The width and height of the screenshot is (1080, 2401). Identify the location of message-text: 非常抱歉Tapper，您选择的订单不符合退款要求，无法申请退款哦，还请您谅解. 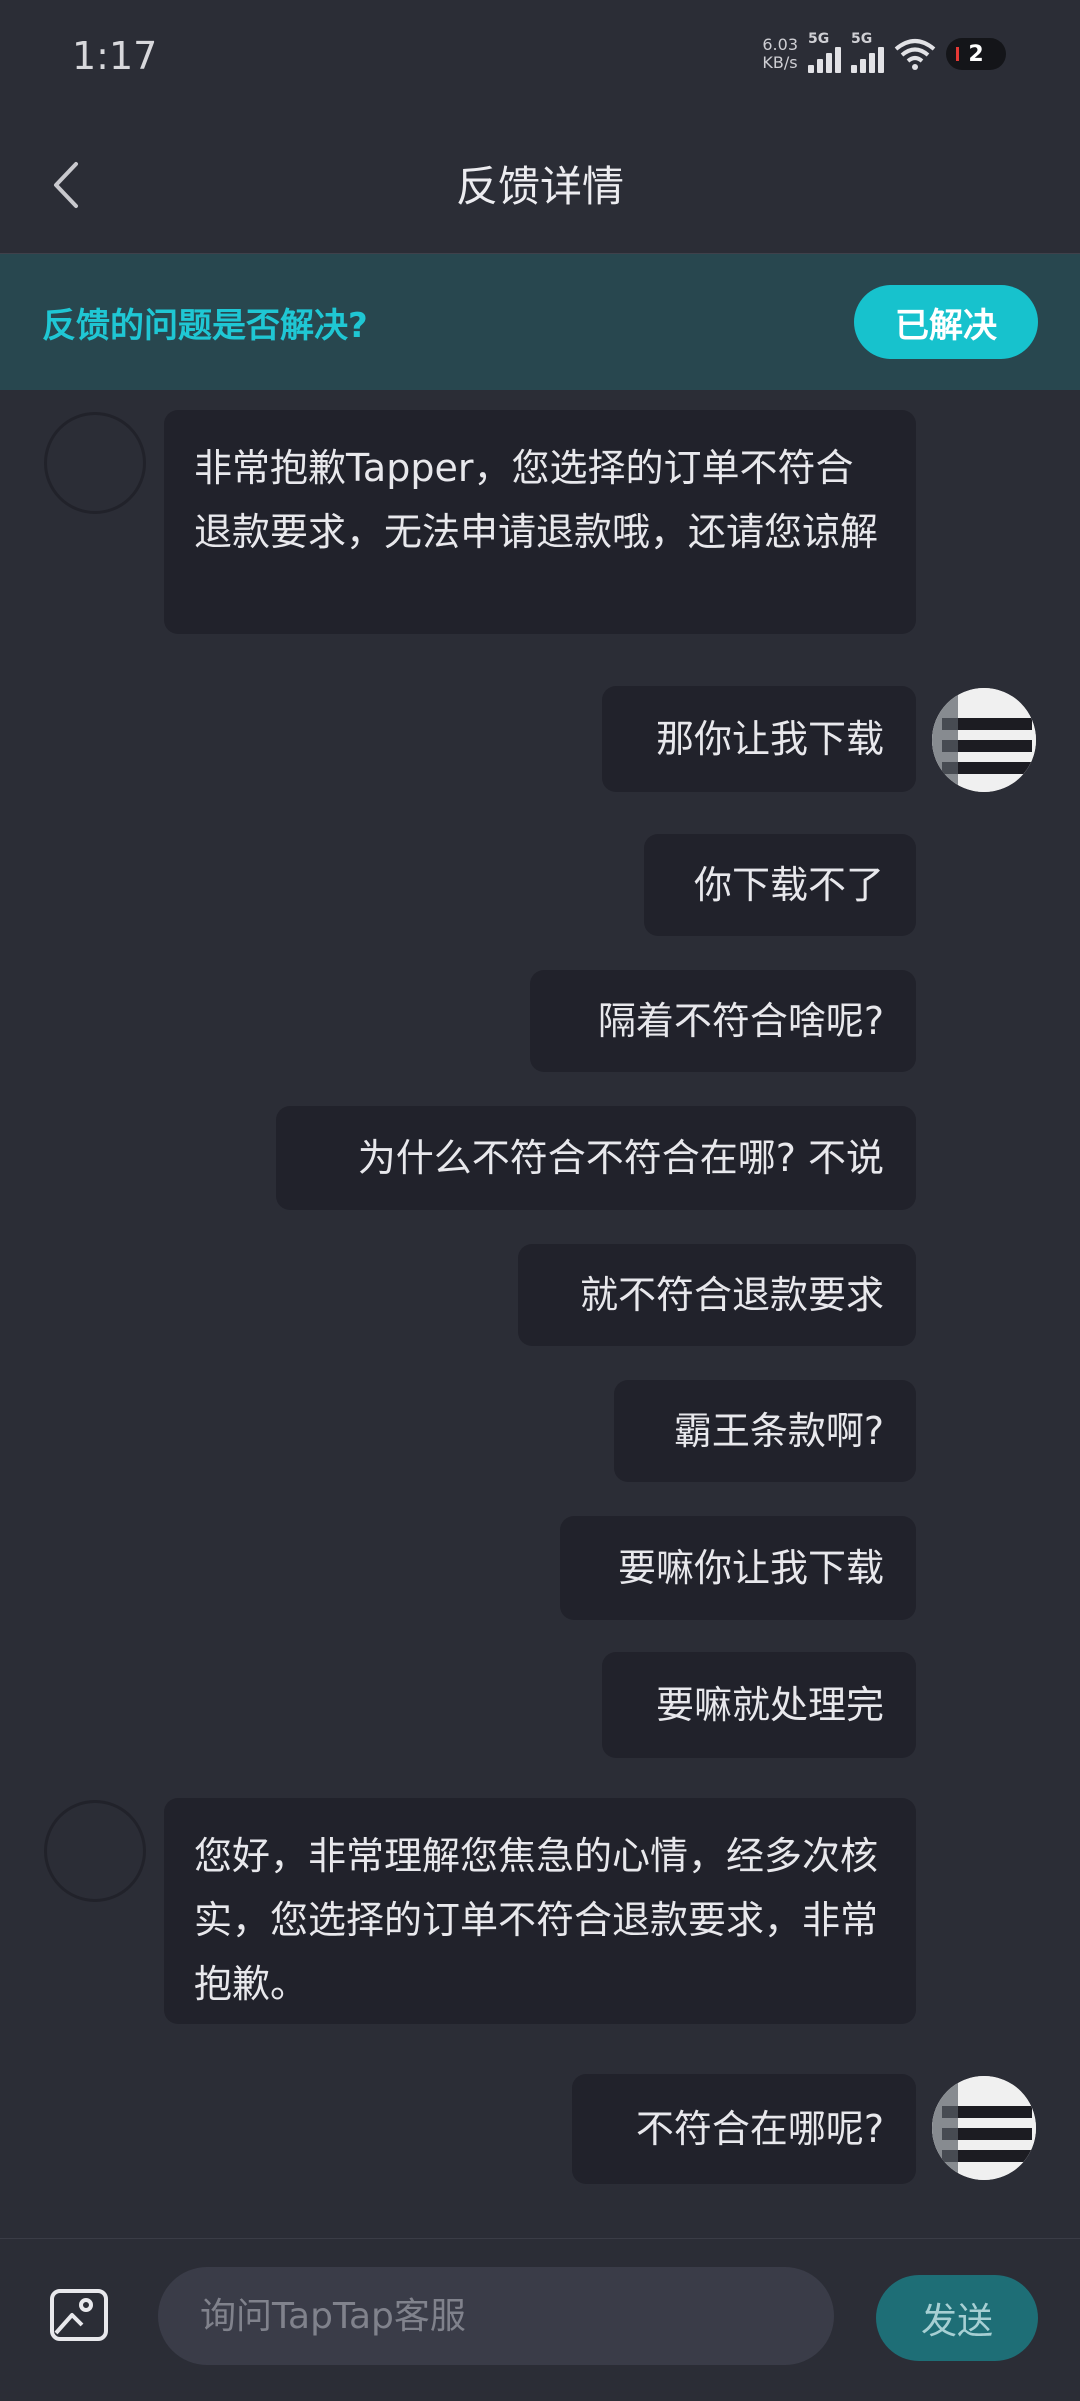
(536, 500).